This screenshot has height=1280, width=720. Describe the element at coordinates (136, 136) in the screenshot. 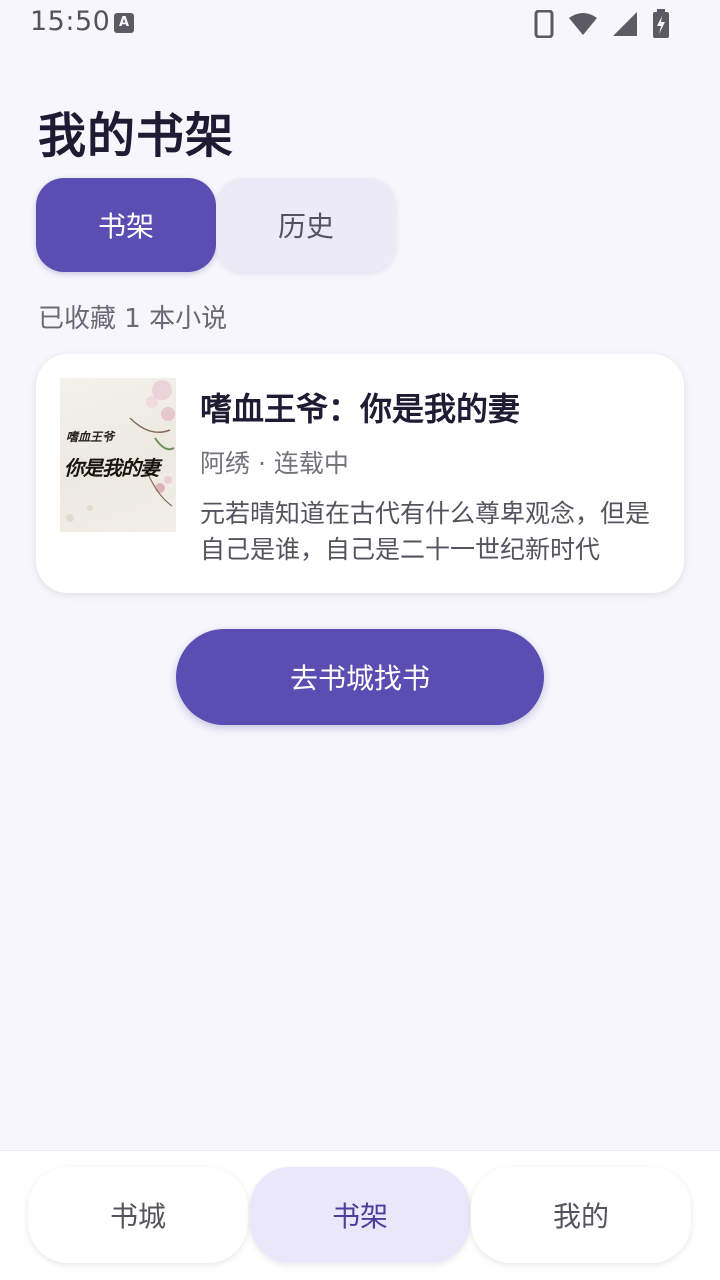

I see `page-title: 我的书架` at that location.